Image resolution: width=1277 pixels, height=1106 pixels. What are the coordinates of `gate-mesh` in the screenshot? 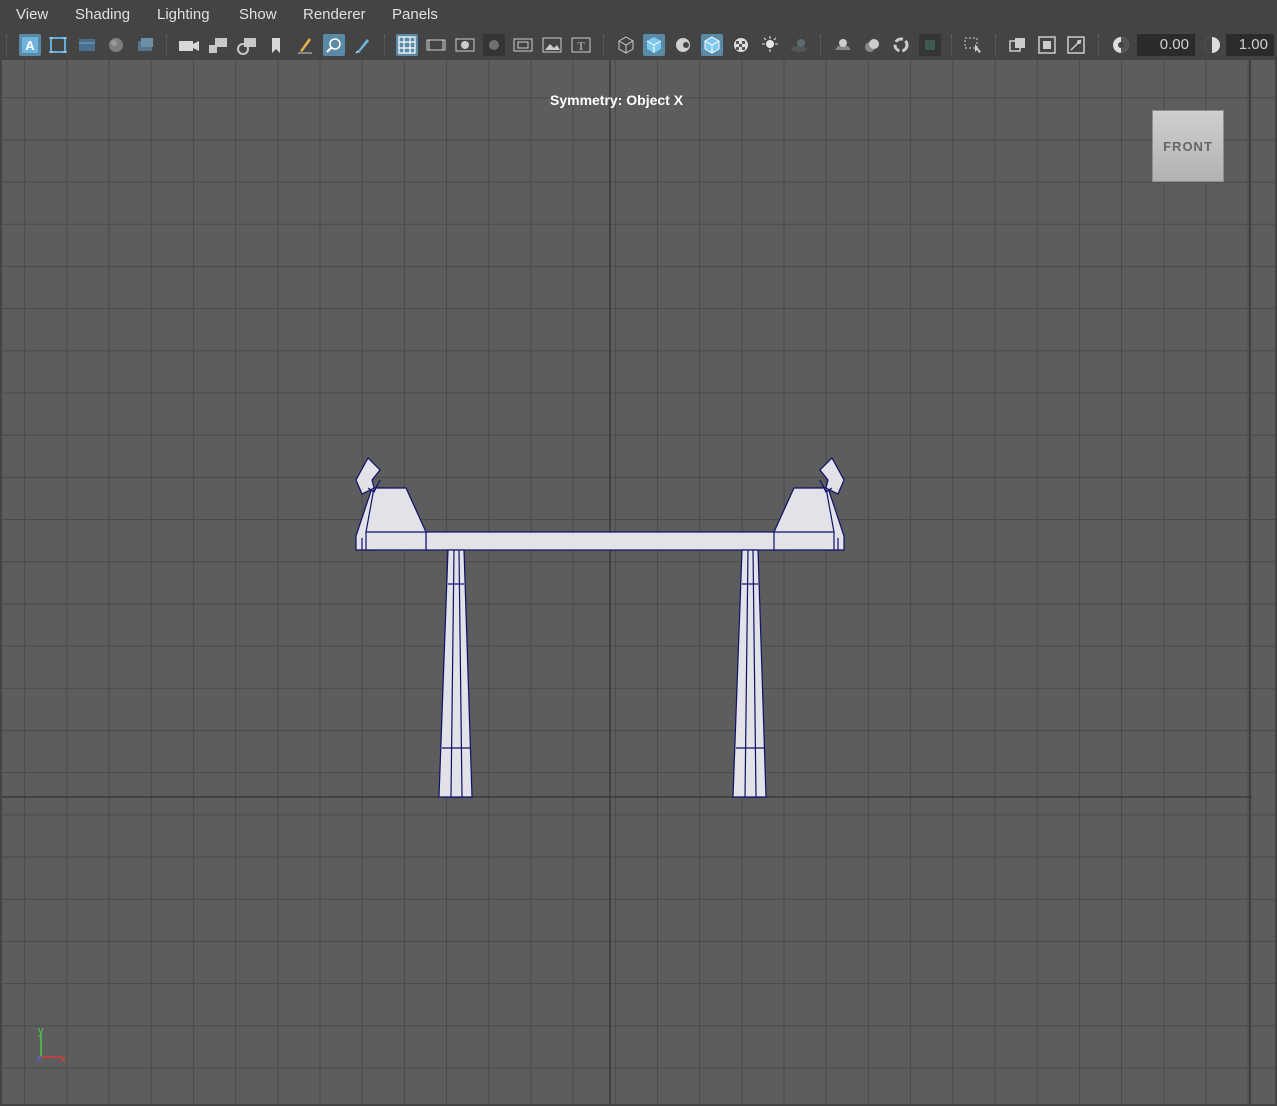 It's located at (600, 627).